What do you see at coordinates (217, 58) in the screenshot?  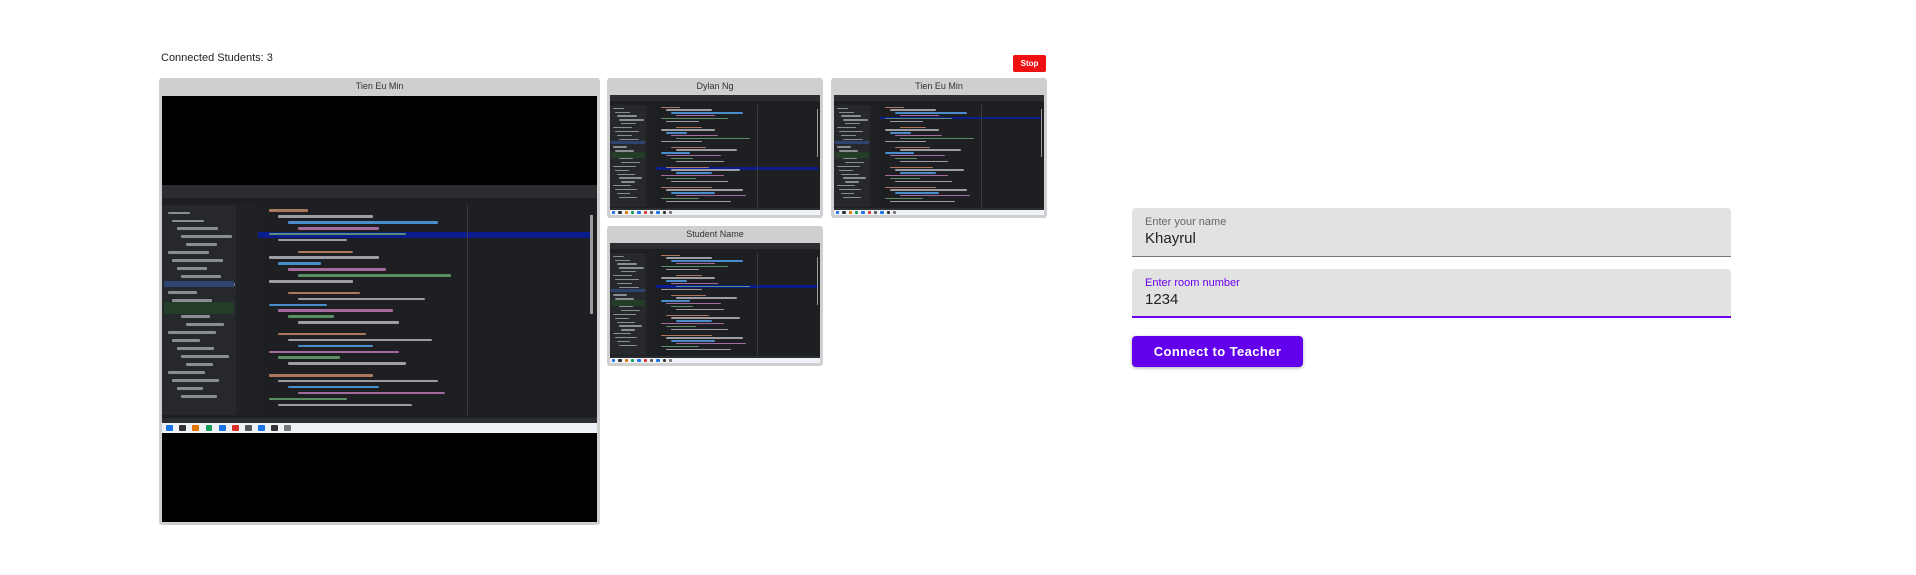 I see `connected-students-count: Connected Students: 3` at bounding box center [217, 58].